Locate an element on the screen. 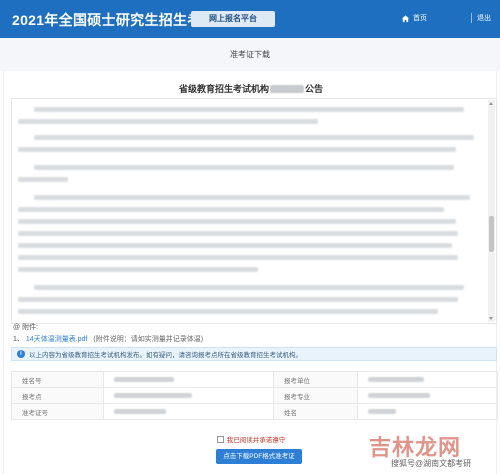  nav-logout-link: 退出 is located at coordinates (484, 18).